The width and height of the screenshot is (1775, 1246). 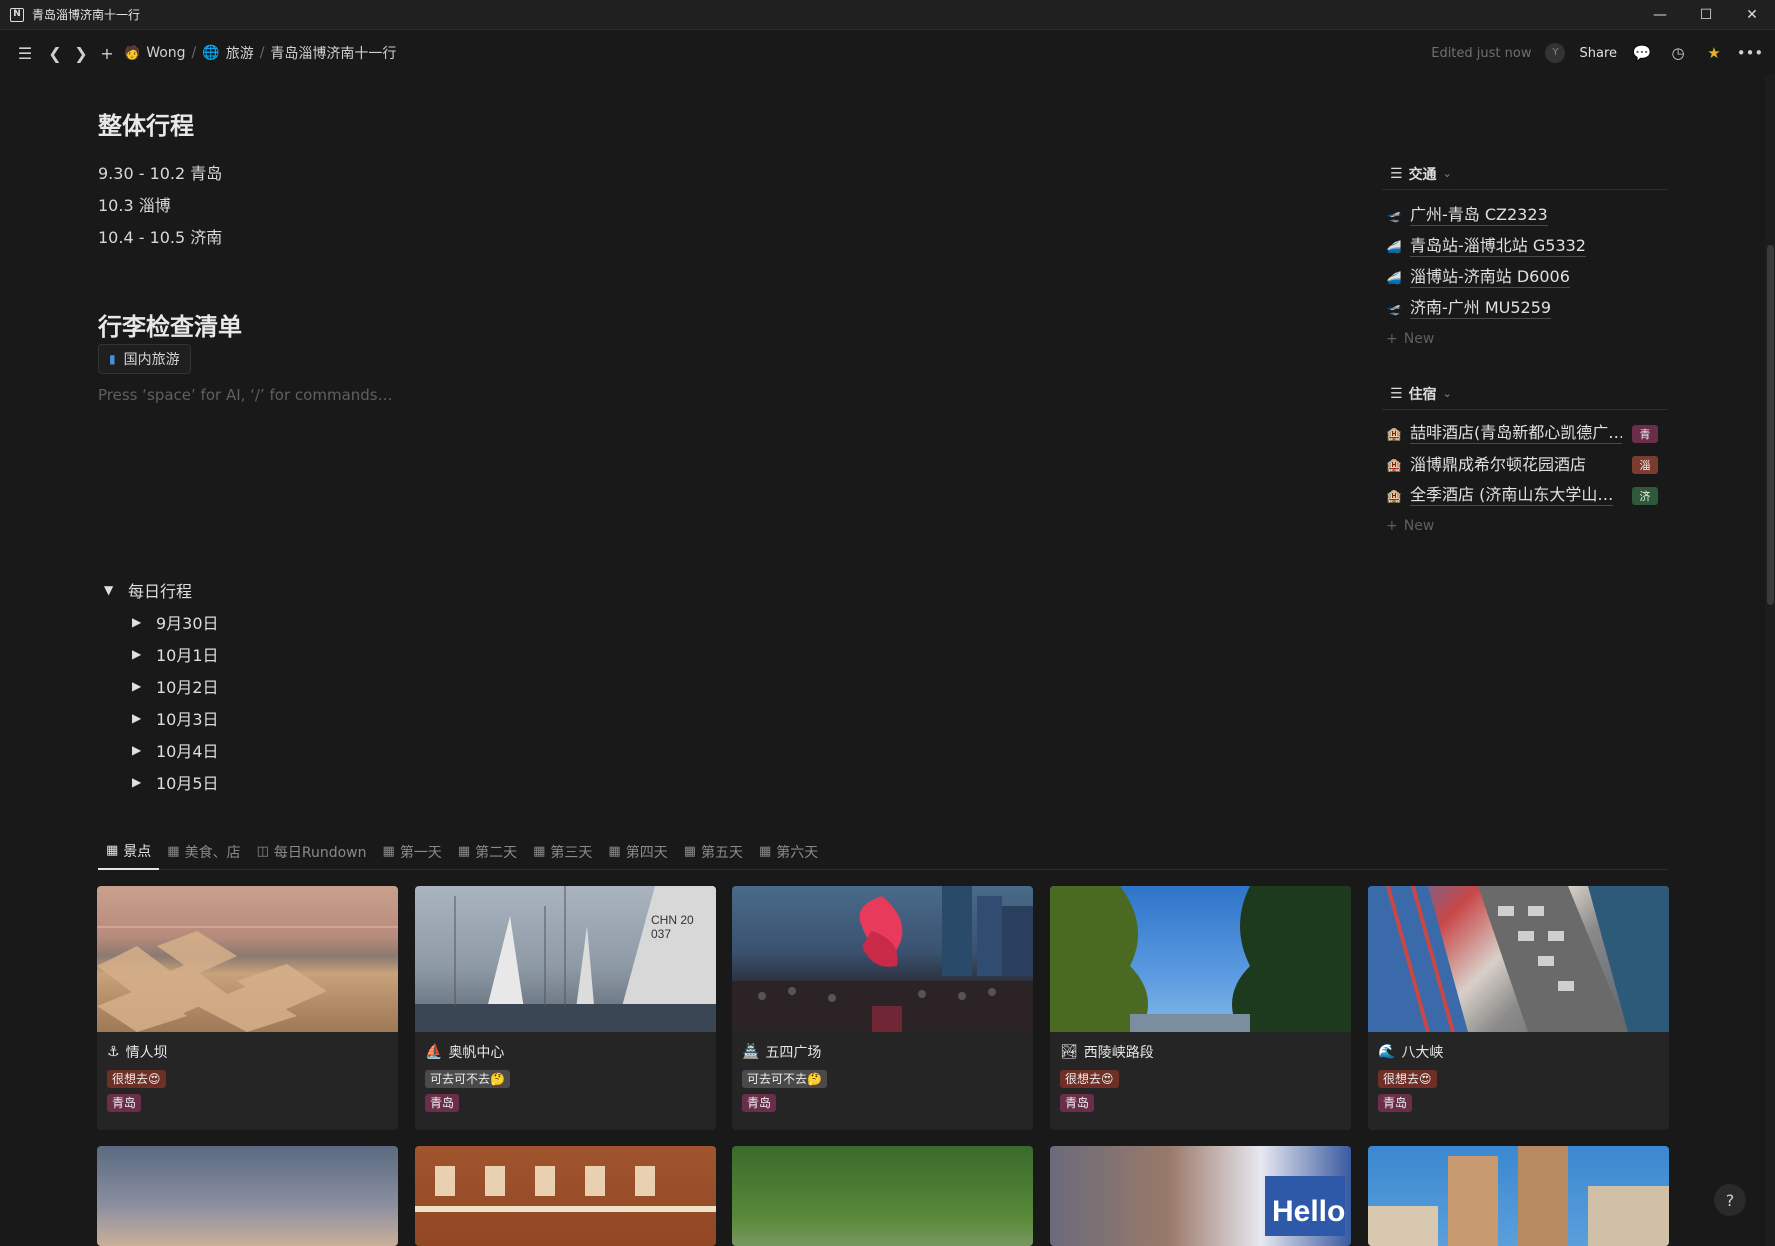 What do you see at coordinates (1555, 53) in the screenshot?
I see `collaborator-avatar: Y` at bounding box center [1555, 53].